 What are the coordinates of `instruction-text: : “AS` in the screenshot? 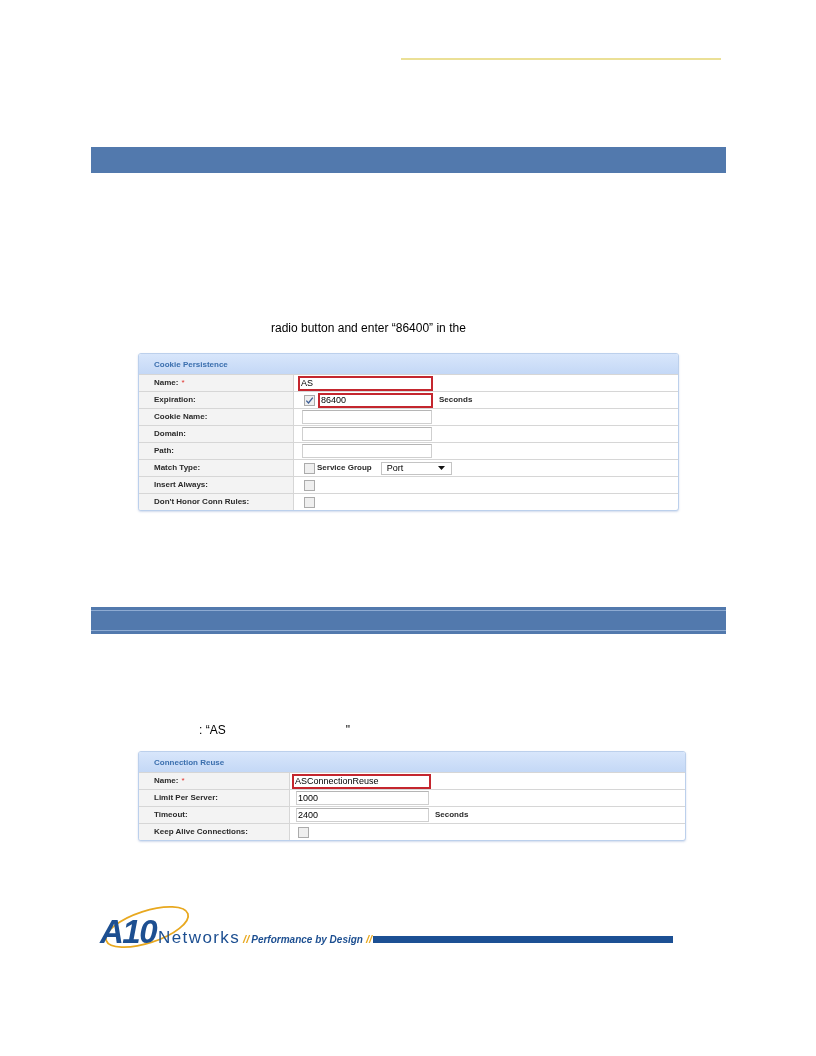 It's located at (212, 730).